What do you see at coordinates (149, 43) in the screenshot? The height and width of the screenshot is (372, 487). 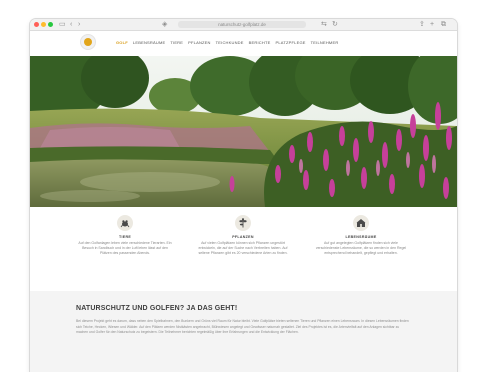 I see `nav-item-lebensraeume: LEBENSRÄUME` at bounding box center [149, 43].